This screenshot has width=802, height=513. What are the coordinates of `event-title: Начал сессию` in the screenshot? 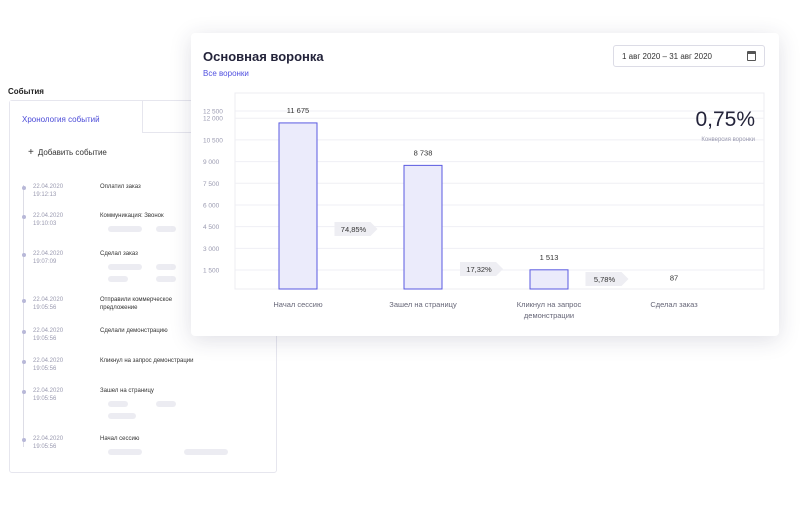 It's located at (120, 439).